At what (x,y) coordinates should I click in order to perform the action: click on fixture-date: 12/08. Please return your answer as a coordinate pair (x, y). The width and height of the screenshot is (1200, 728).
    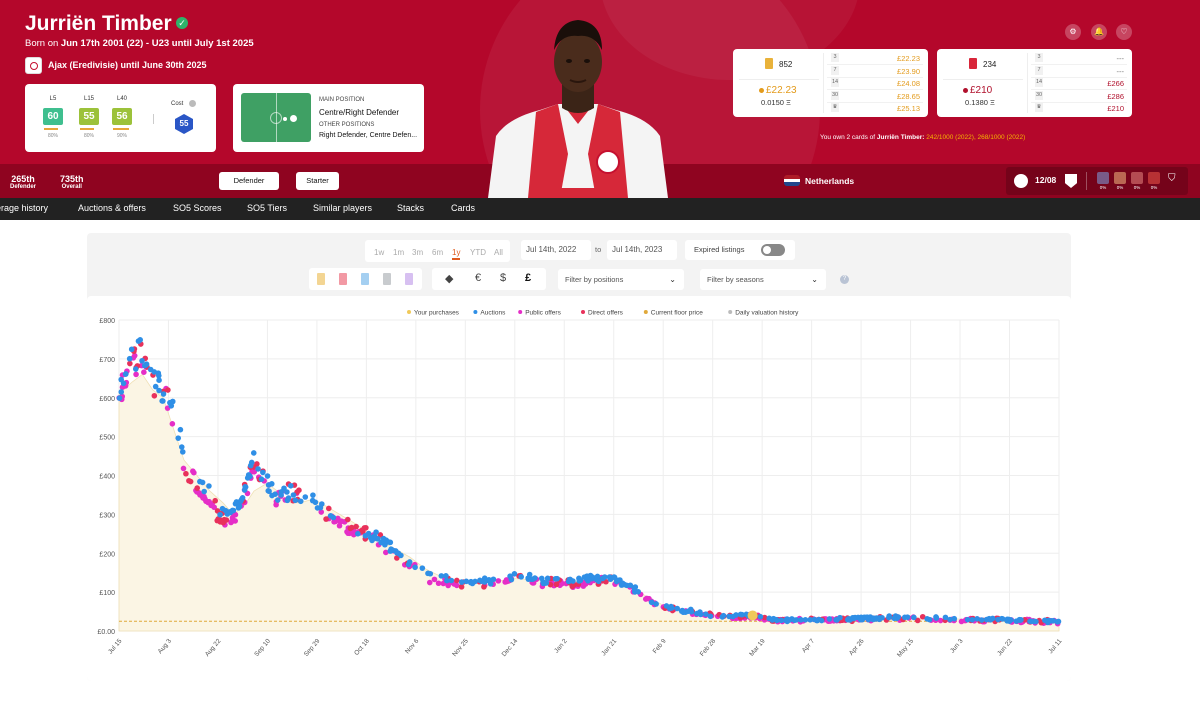
    Looking at the image, I should click on (1046, 180).